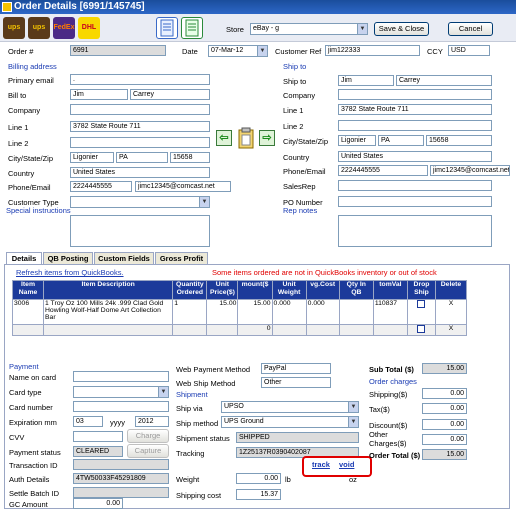  I want to click on discount-label: Discount($), so click(388, 425).